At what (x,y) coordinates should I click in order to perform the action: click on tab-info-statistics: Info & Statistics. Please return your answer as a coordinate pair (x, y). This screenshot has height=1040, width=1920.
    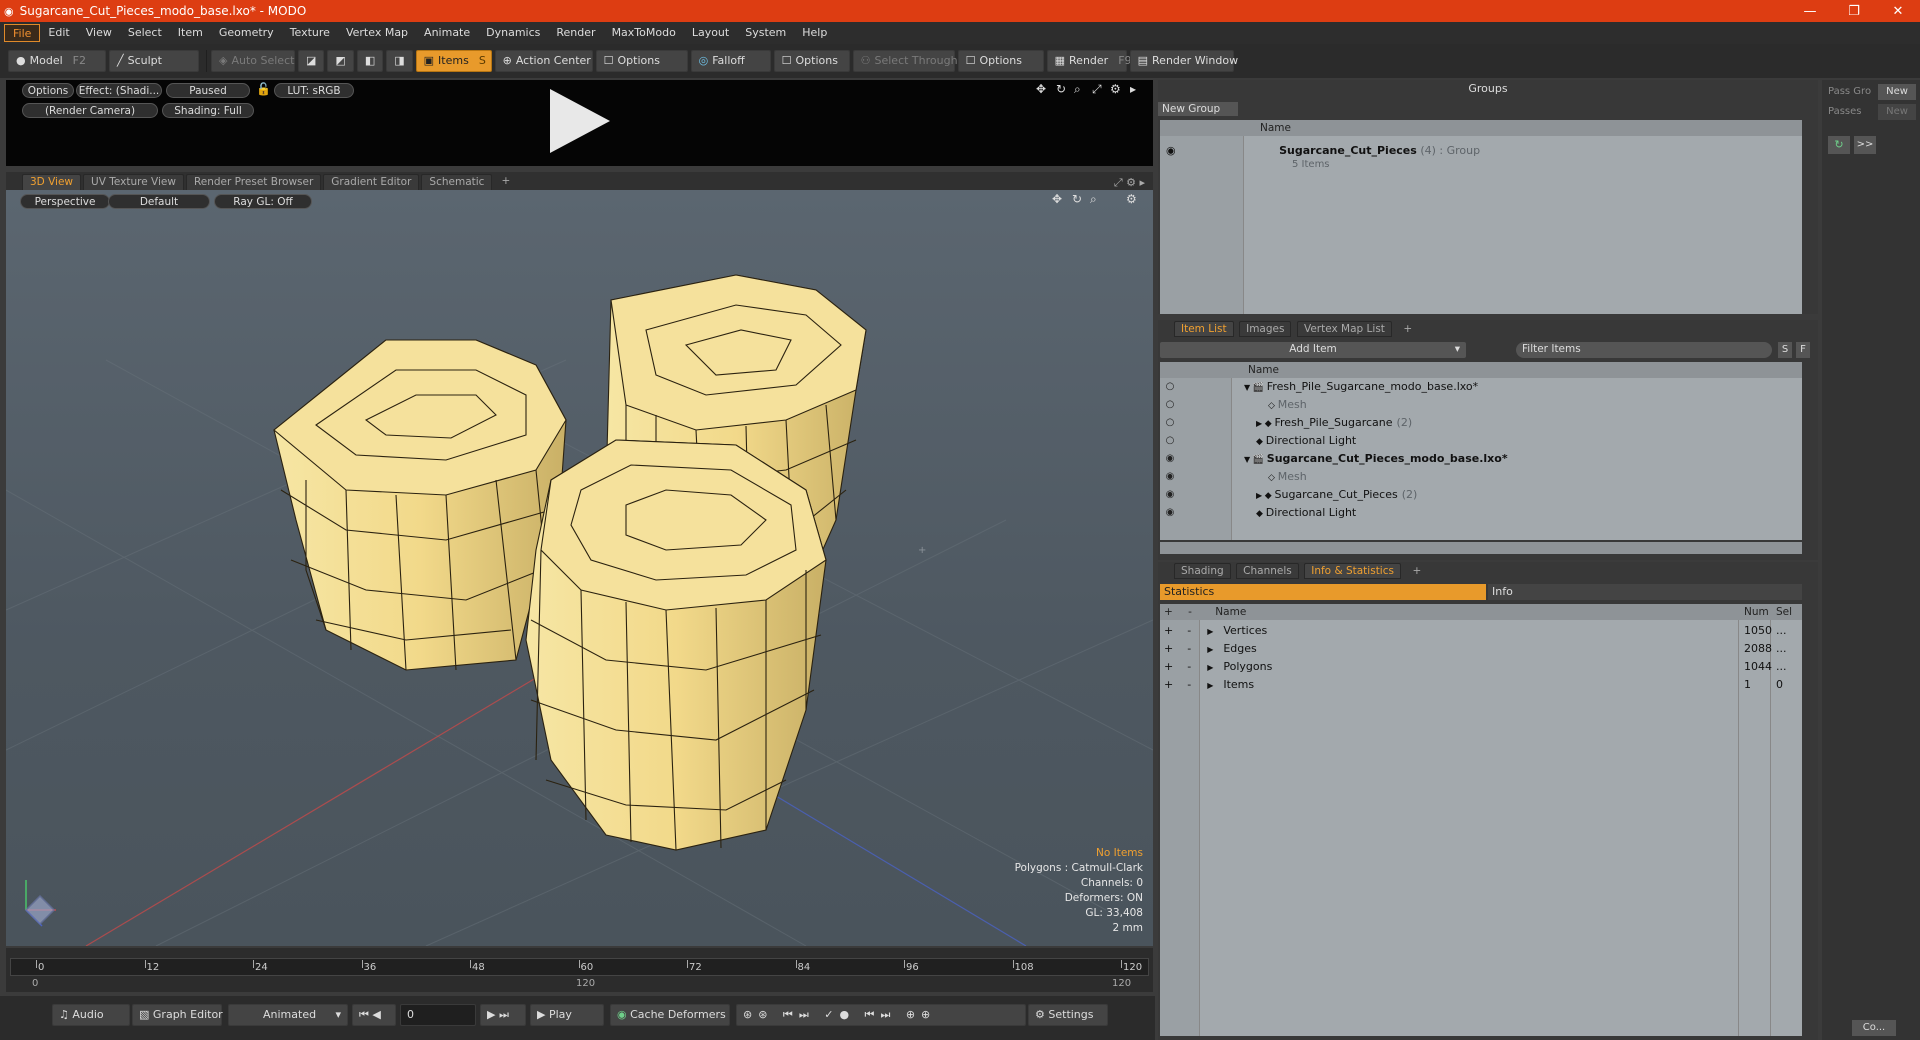
    Looking at the image, I should click on (1352, 571).